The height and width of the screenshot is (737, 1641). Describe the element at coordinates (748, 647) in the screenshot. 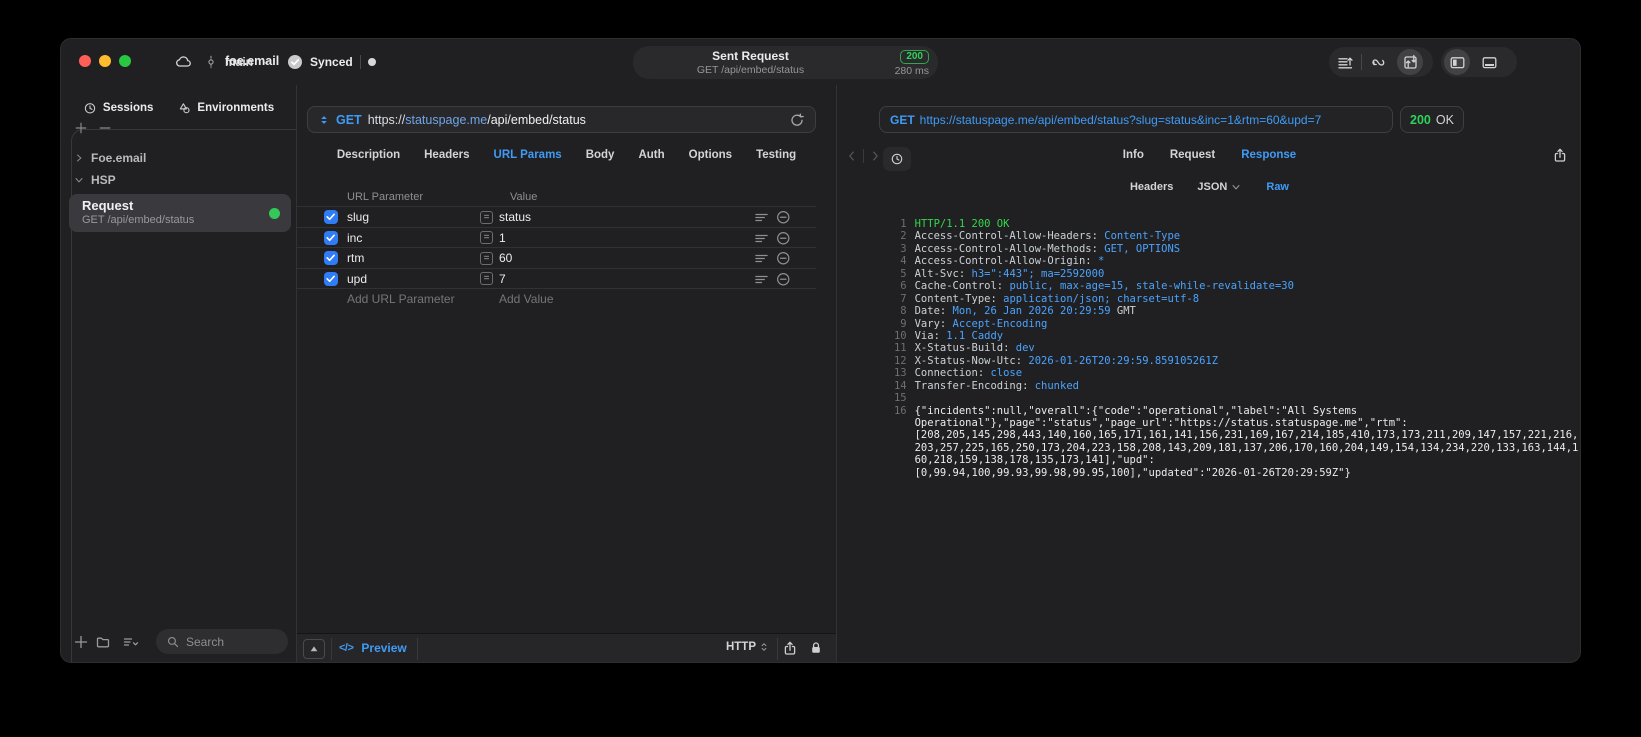

I see `protocol-select: HTTP` at that location.